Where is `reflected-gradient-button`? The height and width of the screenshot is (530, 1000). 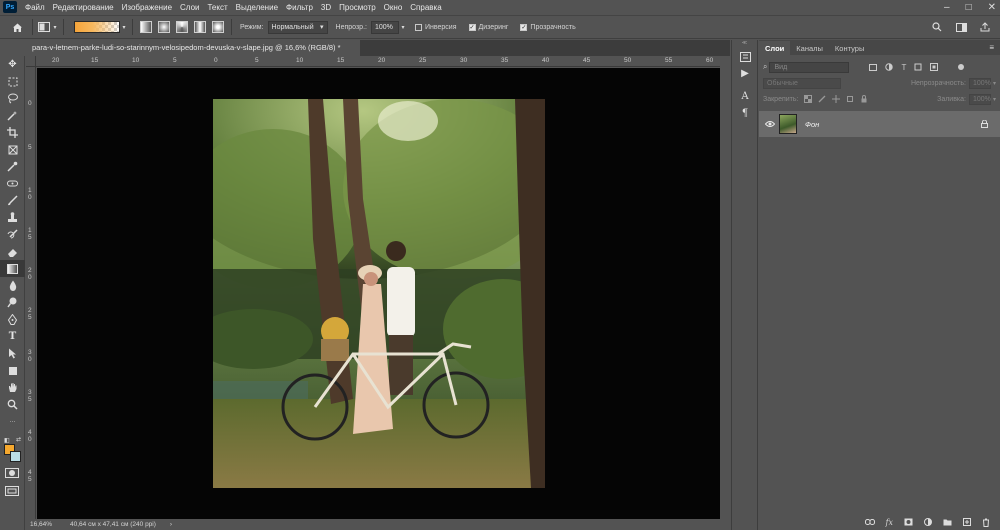
reflected-gradient-button is located at coordinates (200, 27).